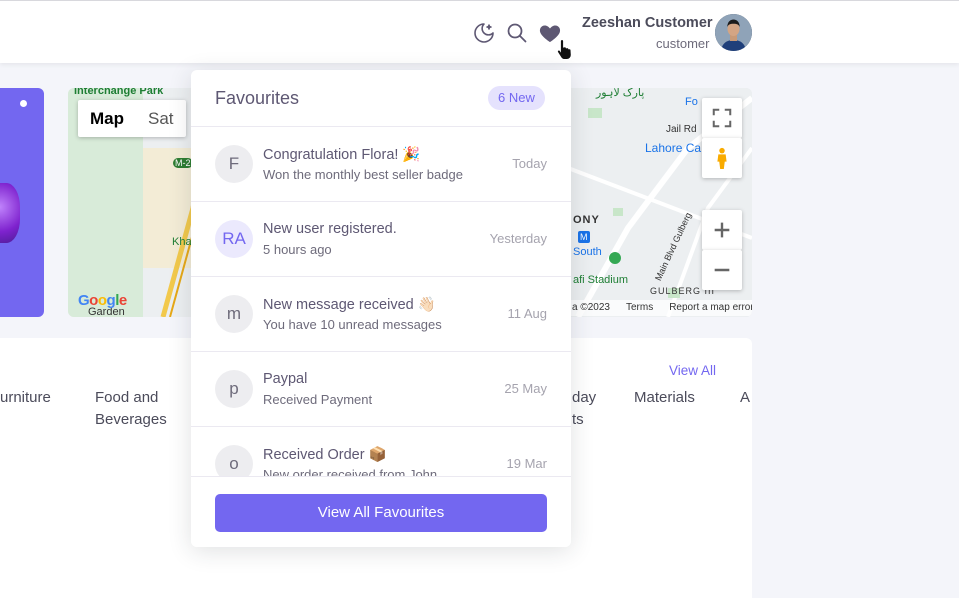 Image resolution: width=959 pixels, height=598 pixels. What do you see at coordinates (647, 23) in the screenshot?
I see `user-name: Zeeshan Customer` at bounding box center [647, 23].